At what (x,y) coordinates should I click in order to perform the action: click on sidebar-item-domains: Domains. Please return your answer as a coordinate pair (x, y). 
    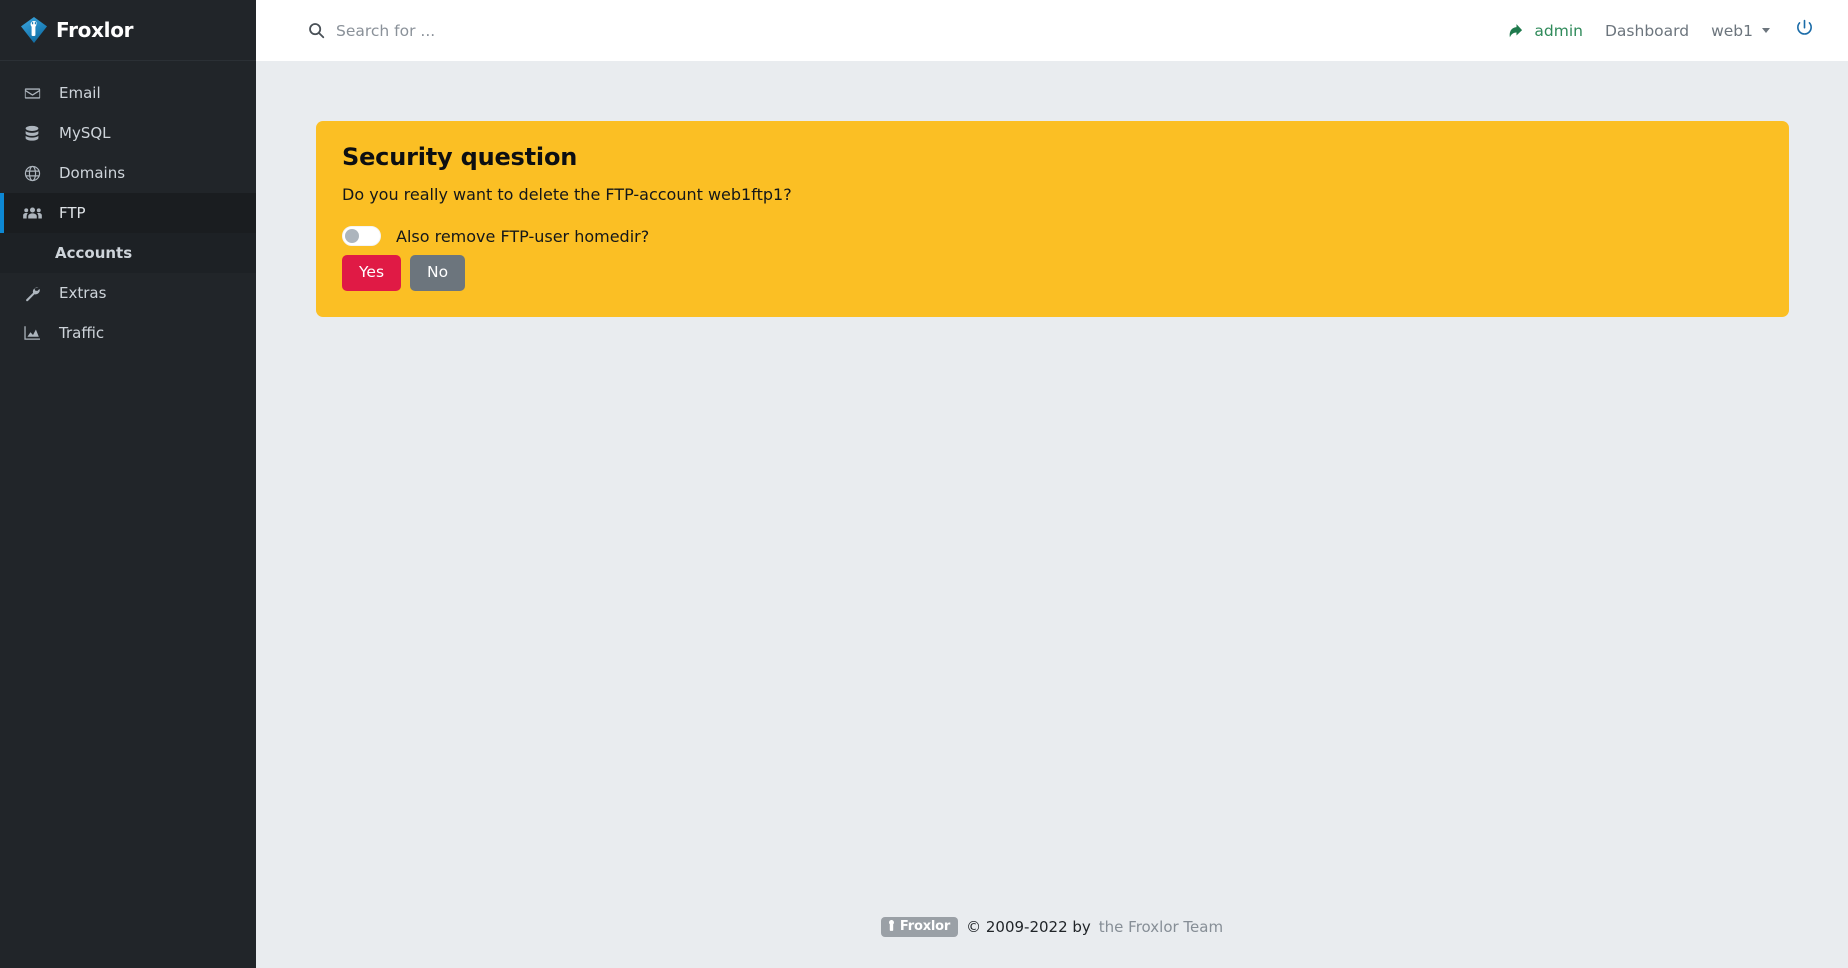
    Looking at the image, I should click on (128, 173).